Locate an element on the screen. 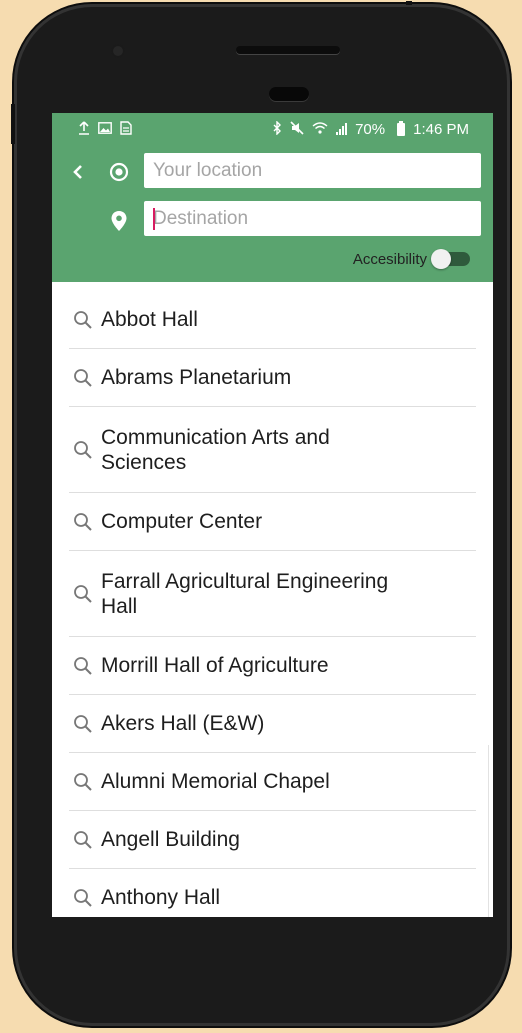 The height and width of the screenshot is (1033, 522). mute-icon is located at coordinates (297, 129).